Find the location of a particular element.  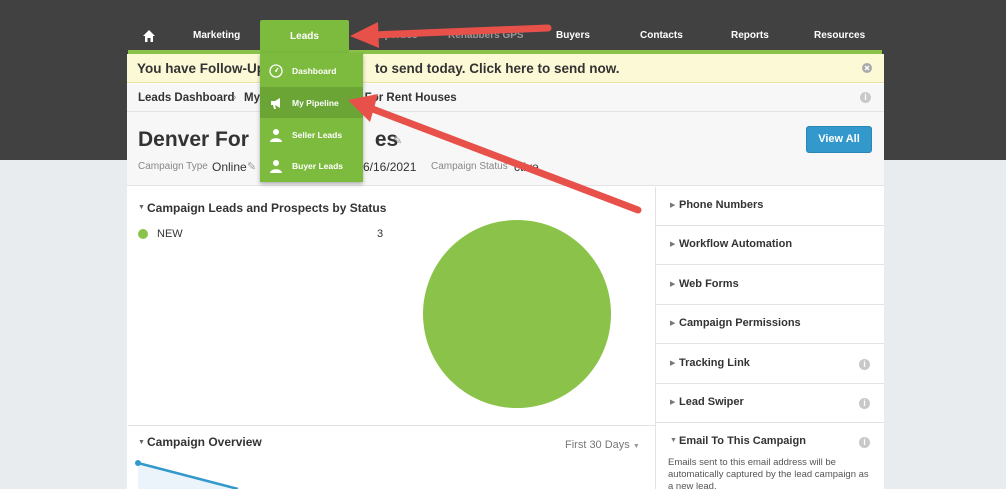

sidebar-item-tracking-link: ▶ Tracking Link i is located at coordinates (770, 364).